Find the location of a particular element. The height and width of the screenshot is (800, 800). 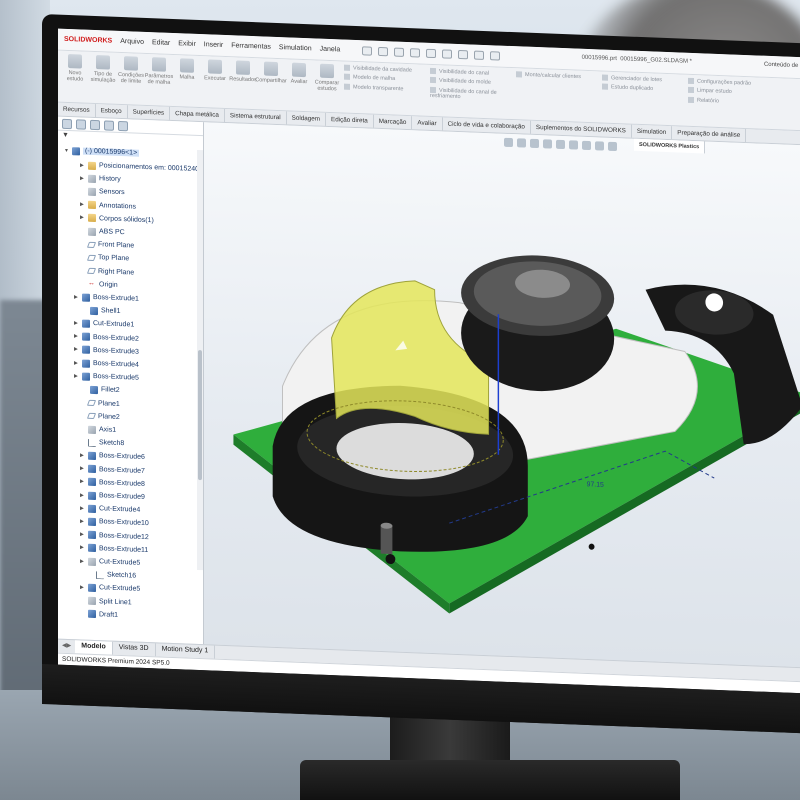

tree-node-top-plane: Top Plane is located at coordinates (104, 258).